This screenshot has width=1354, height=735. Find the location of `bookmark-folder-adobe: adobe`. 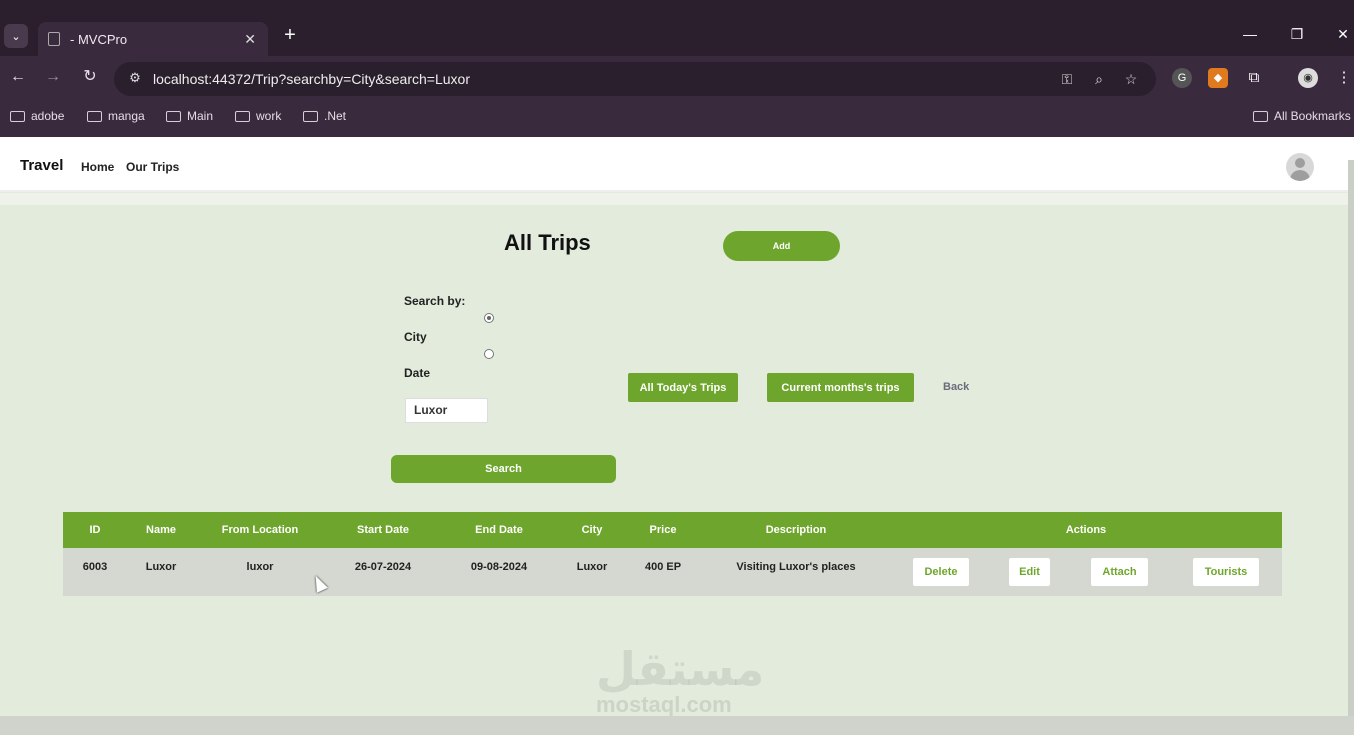

bookmark-folder-adobe: adobe is located at coordinates (37, 116).